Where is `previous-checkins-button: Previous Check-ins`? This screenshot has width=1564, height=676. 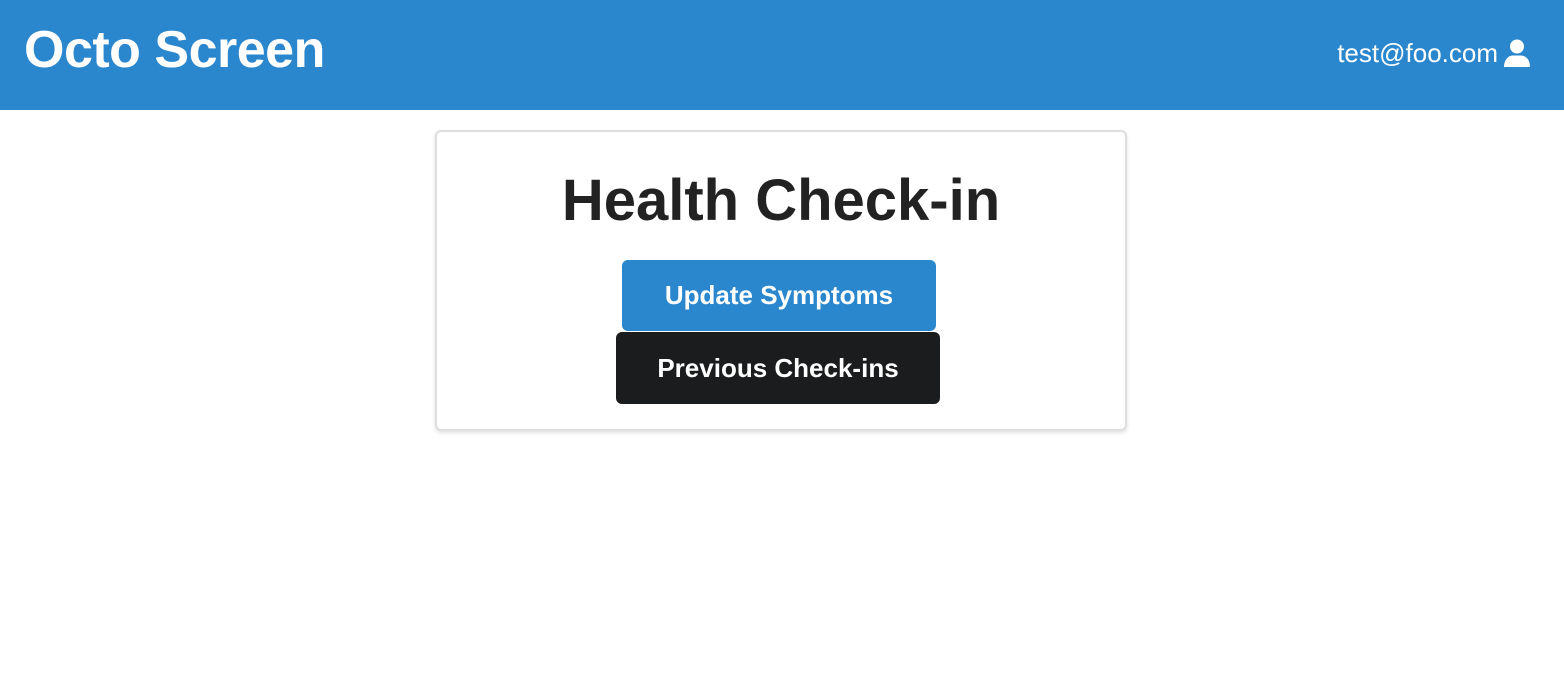
previous-checkins-button: Previous Check-ins is located at coordinates (778, 368).